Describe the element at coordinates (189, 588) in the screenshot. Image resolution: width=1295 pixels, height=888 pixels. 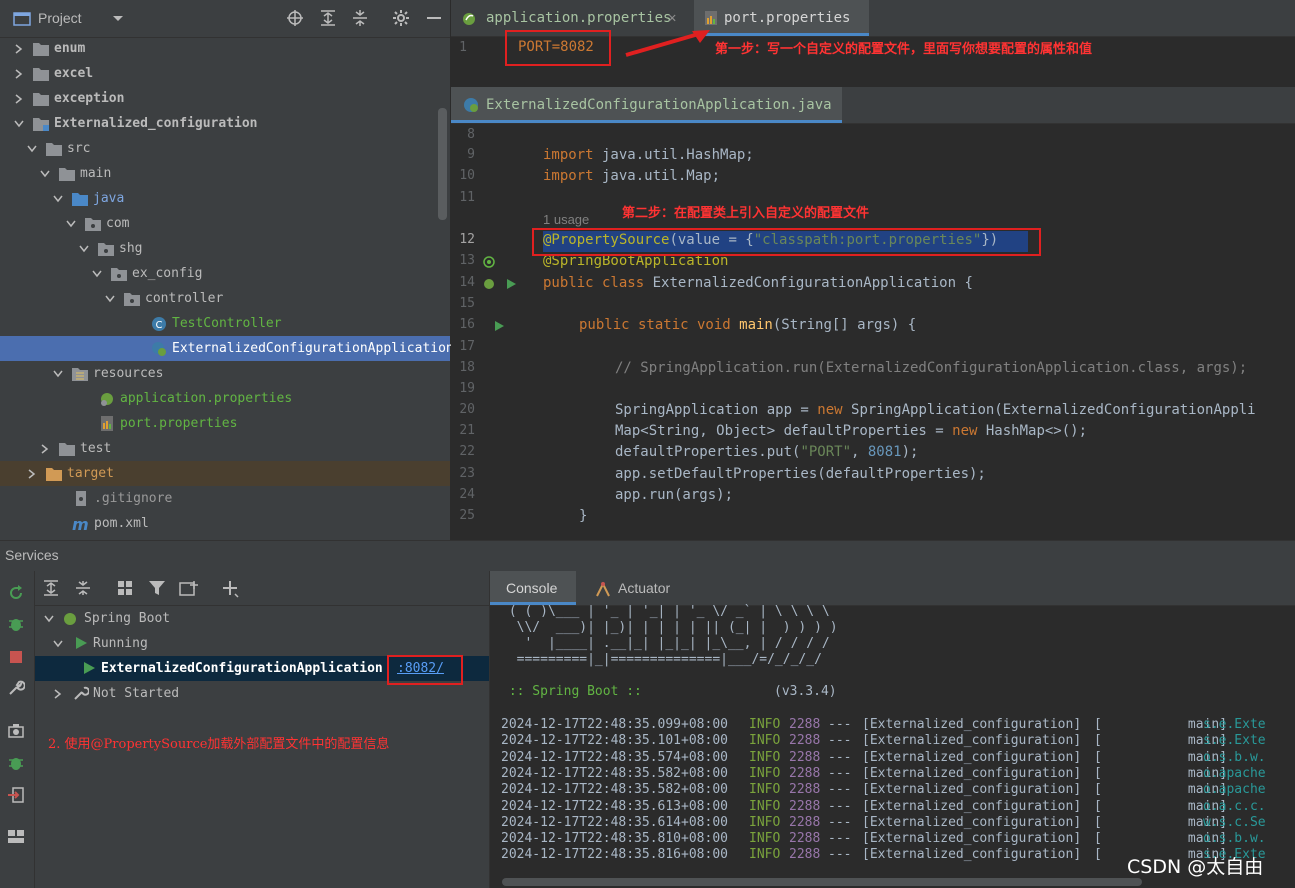
I see `new-tab-icon` at that location.